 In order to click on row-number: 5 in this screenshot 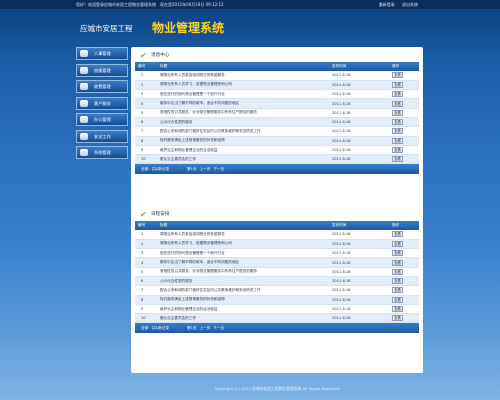, I will do `click(146, 272)`.